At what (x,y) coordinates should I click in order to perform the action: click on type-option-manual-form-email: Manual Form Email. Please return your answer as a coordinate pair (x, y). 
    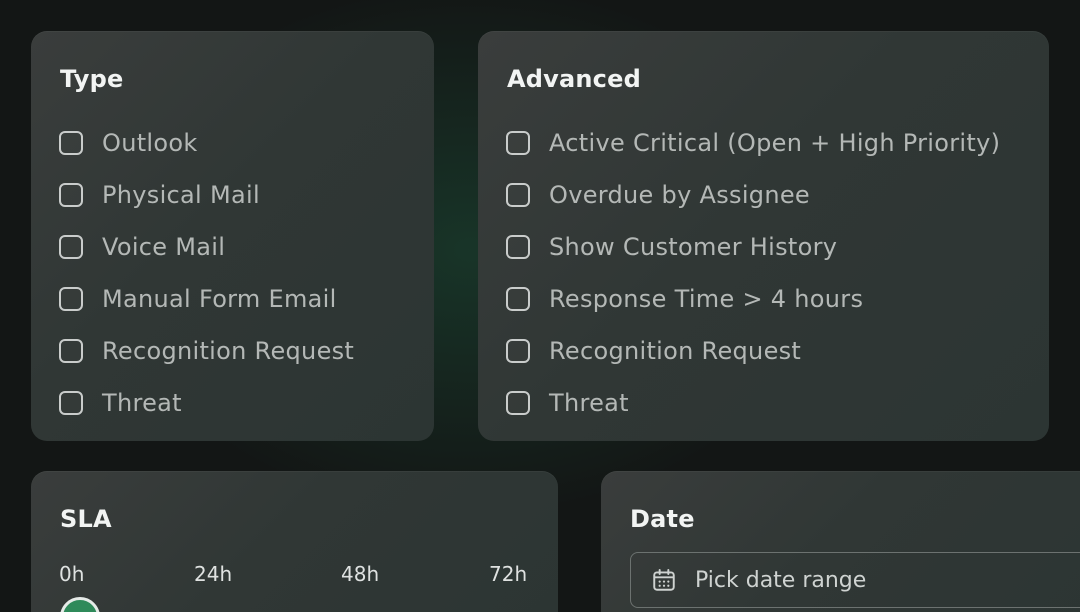
    Looking at the image, I should click on (206, 299).